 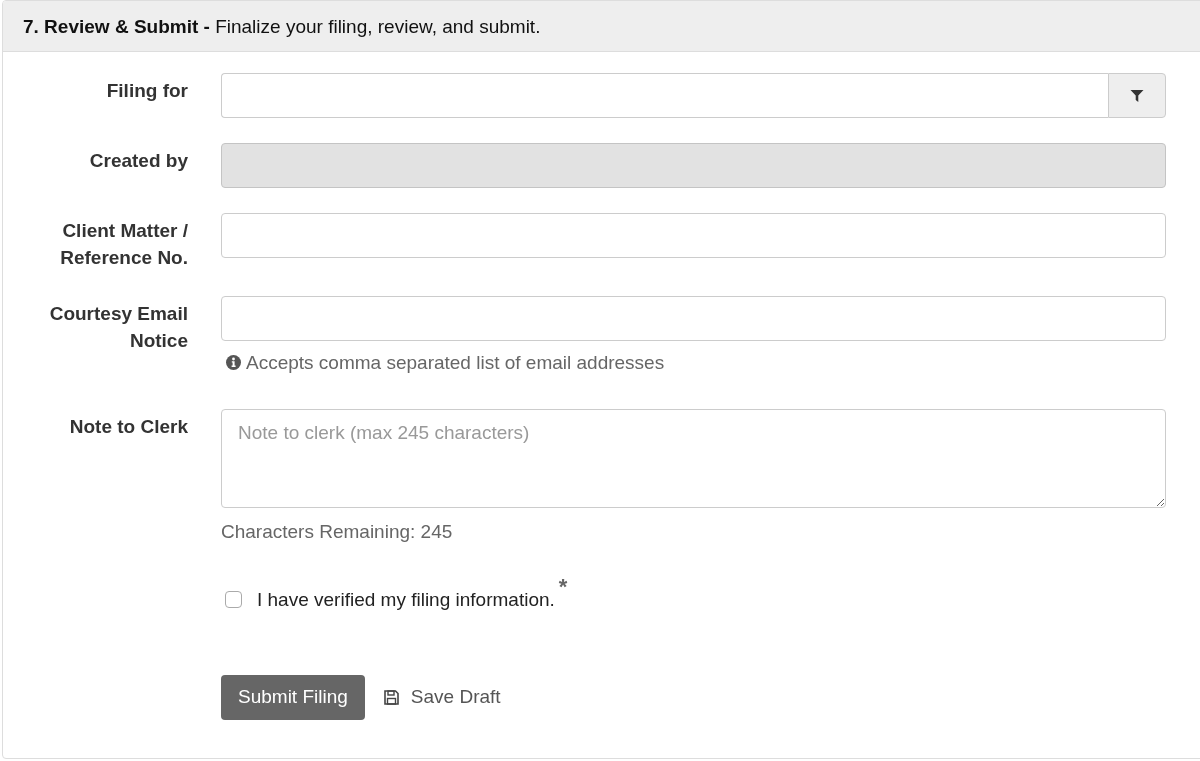 What do you see at coordinates (406, 600) in the screenshot?
I see `checkbox-label: I have verified my filing information.` at bounding box center [406, 600].